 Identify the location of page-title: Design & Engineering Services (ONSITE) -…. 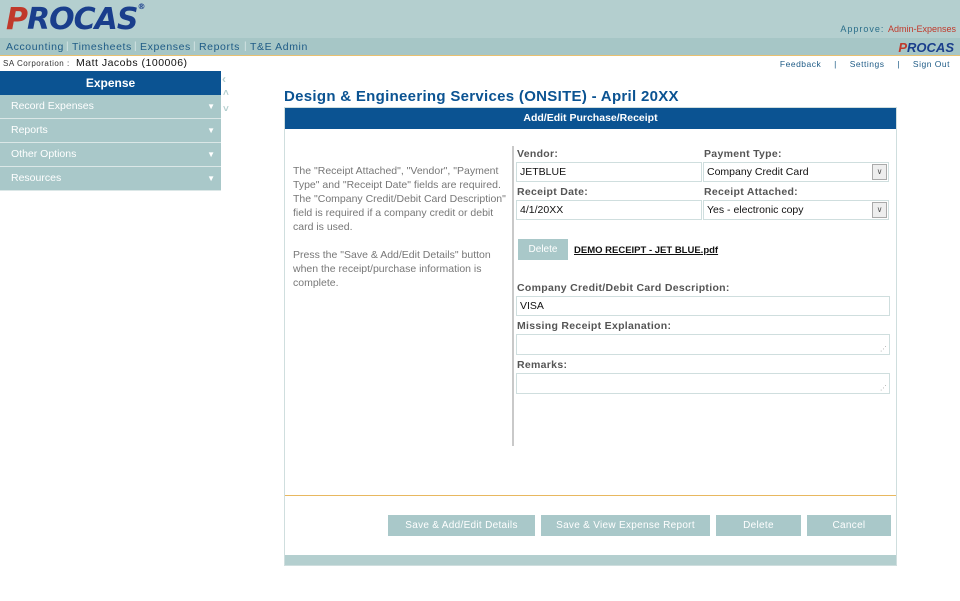
(481, 96).